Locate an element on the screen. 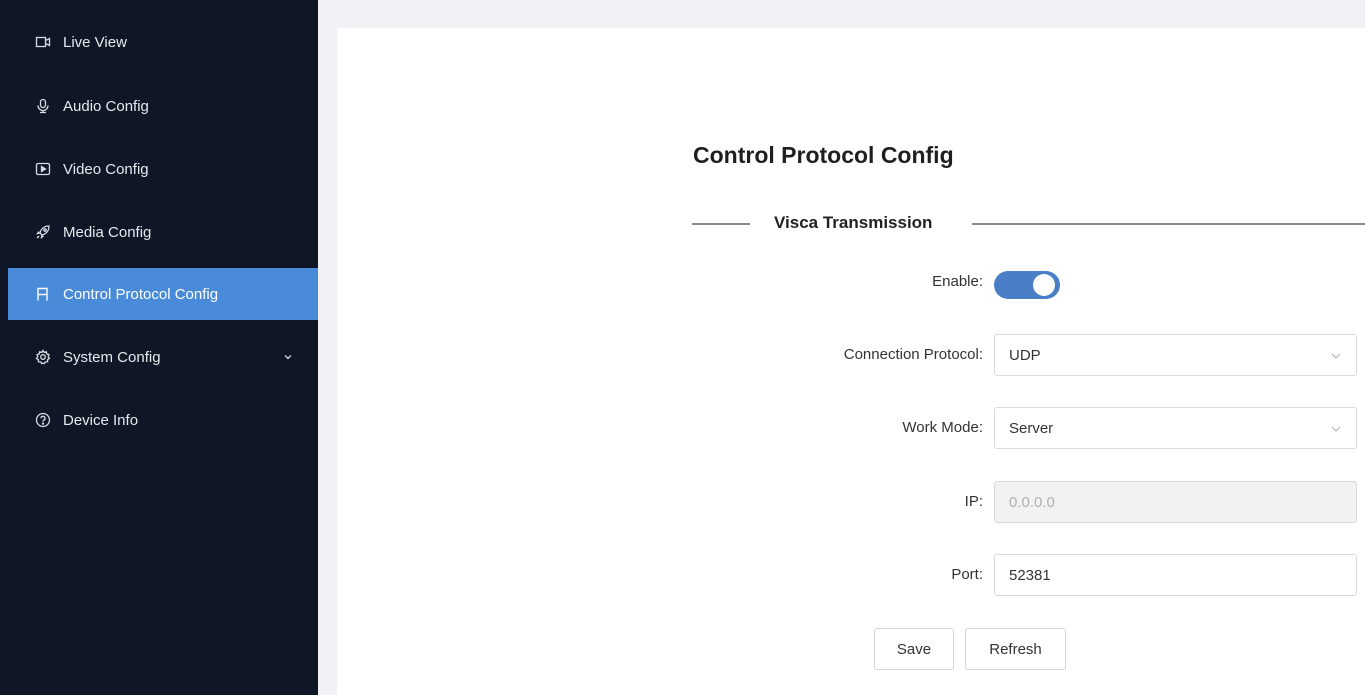 This screenshot has width=1365, height=695. section-divider-left is located at coordinates (721, 224).